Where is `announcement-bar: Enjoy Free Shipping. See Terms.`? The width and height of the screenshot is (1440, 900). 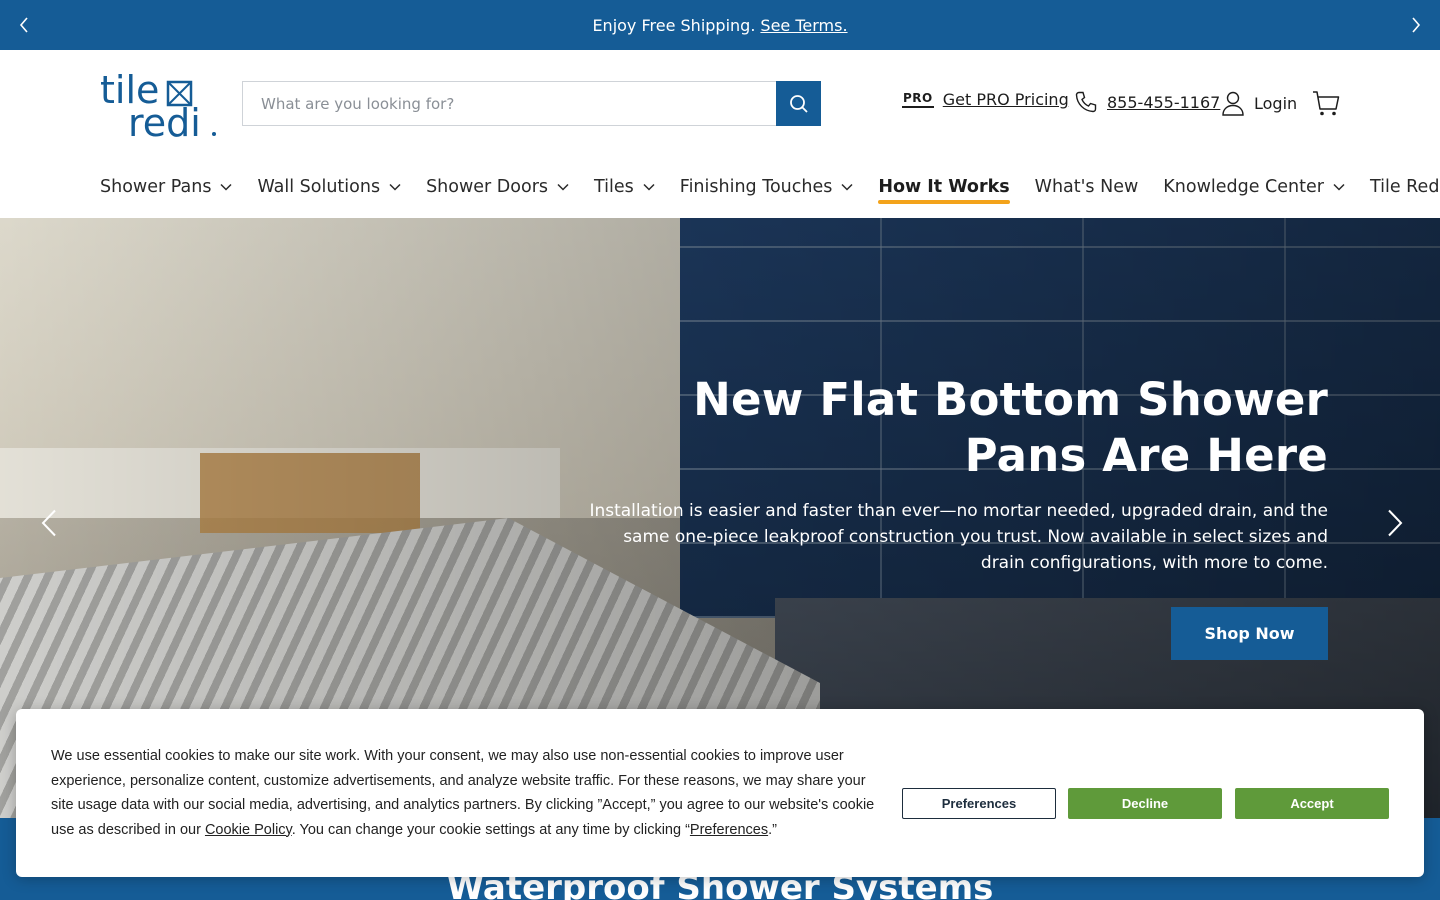 announcement-bar: Enjoy Free Shipping. See Terms. is located at coordinates (720, 25).